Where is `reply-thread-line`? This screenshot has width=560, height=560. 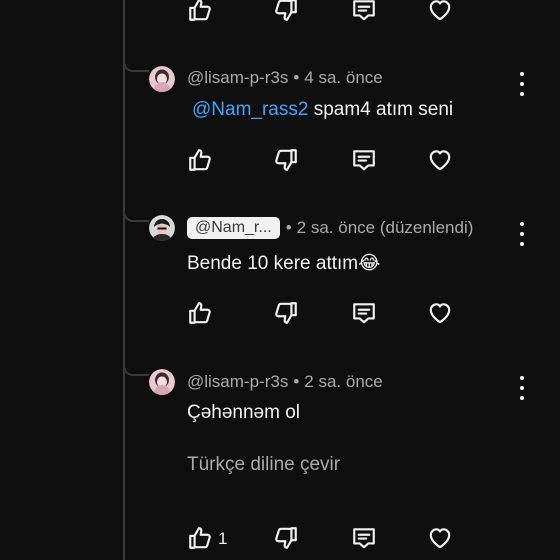 reply-thread-line is located at coordinates (124, 280).